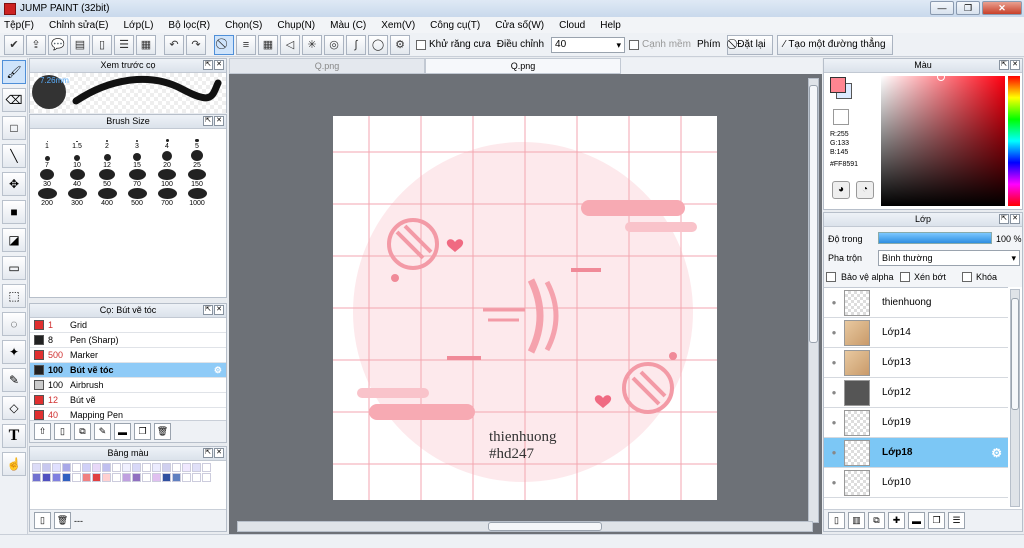 This screenshot has height=548, width=1024. I want to click on menu-capture: Chụp(N), so click(296, 25).